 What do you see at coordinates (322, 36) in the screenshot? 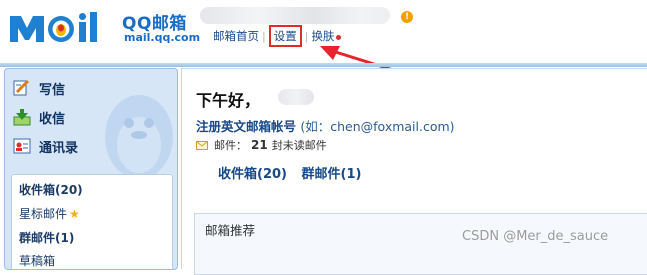
I see `change-skin-link: 换肤` at bounding box center [322, 36].